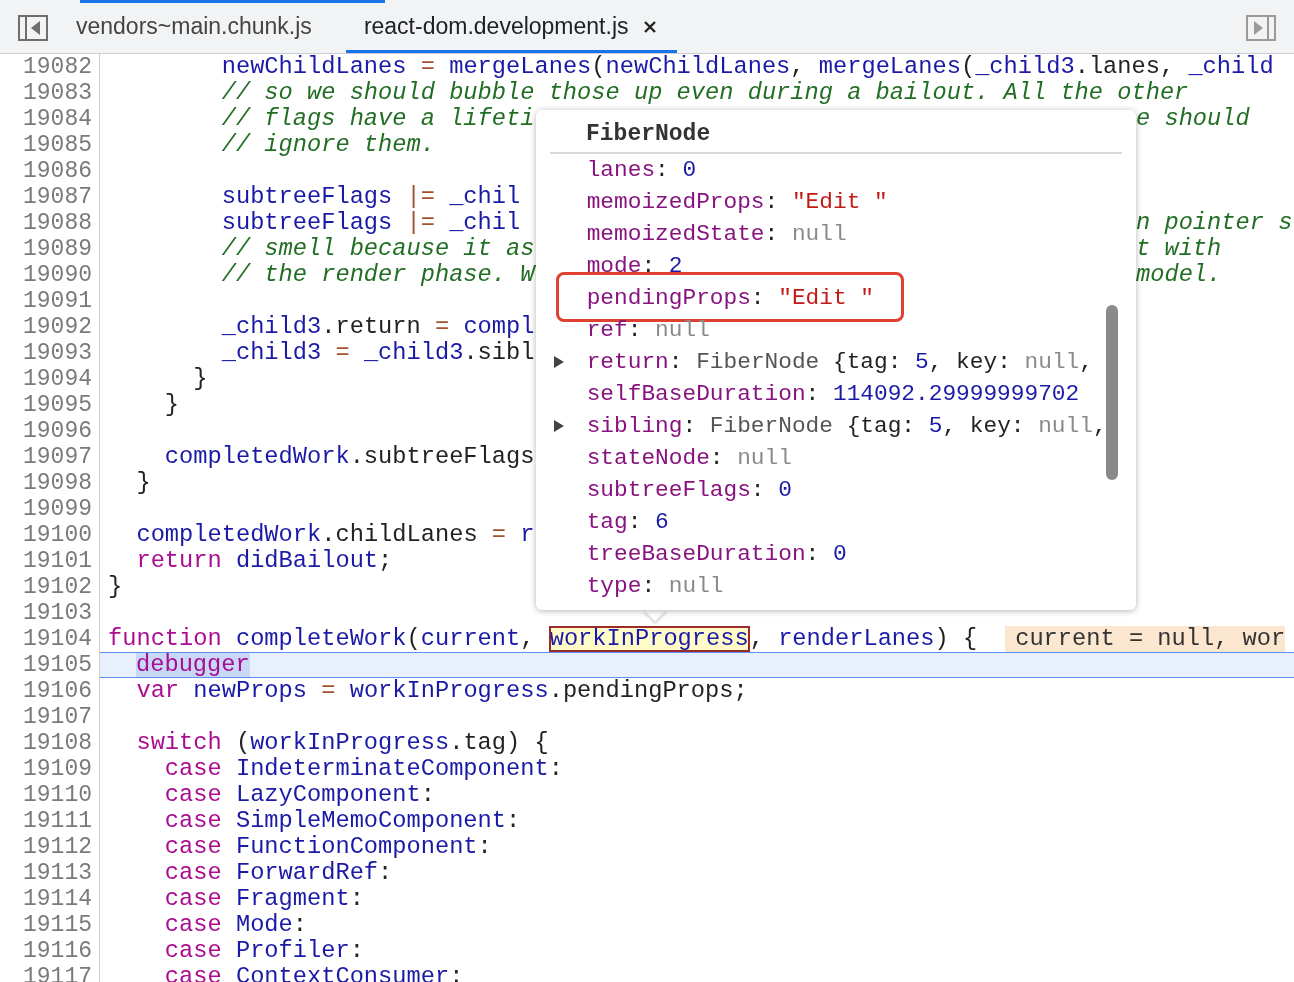 The width and height of the screenshot is (1294, 982). Describe the element at coordinates (50, 535) in the screenshot. I see `line-number: 19100` at that location.